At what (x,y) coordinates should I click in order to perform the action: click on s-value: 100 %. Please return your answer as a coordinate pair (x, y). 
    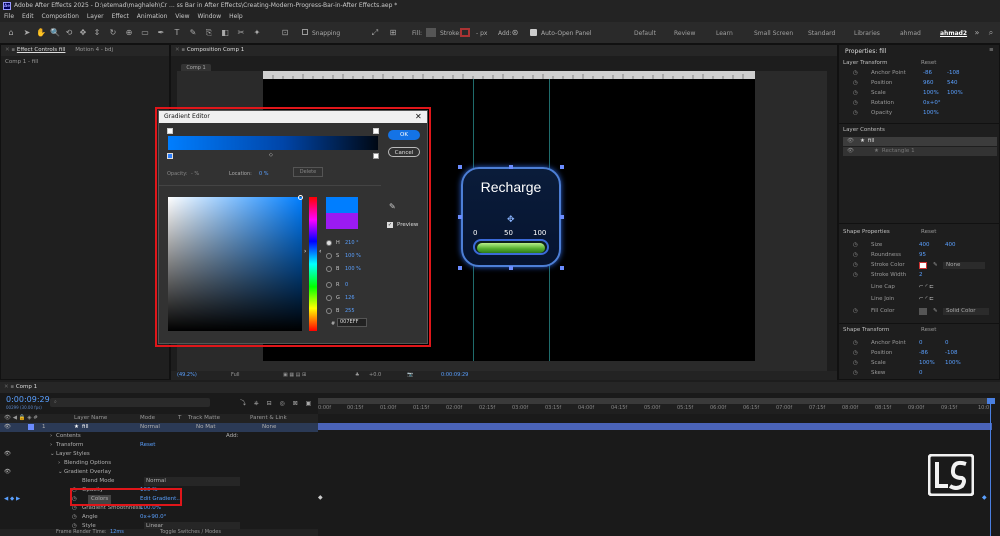
    Looking at the image, I should click on (353, 256).